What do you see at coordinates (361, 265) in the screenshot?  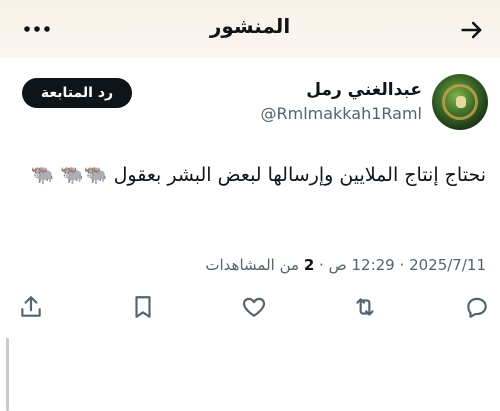 I see `tweet-time: 12:29 ص` at bounding box center [361, 265].